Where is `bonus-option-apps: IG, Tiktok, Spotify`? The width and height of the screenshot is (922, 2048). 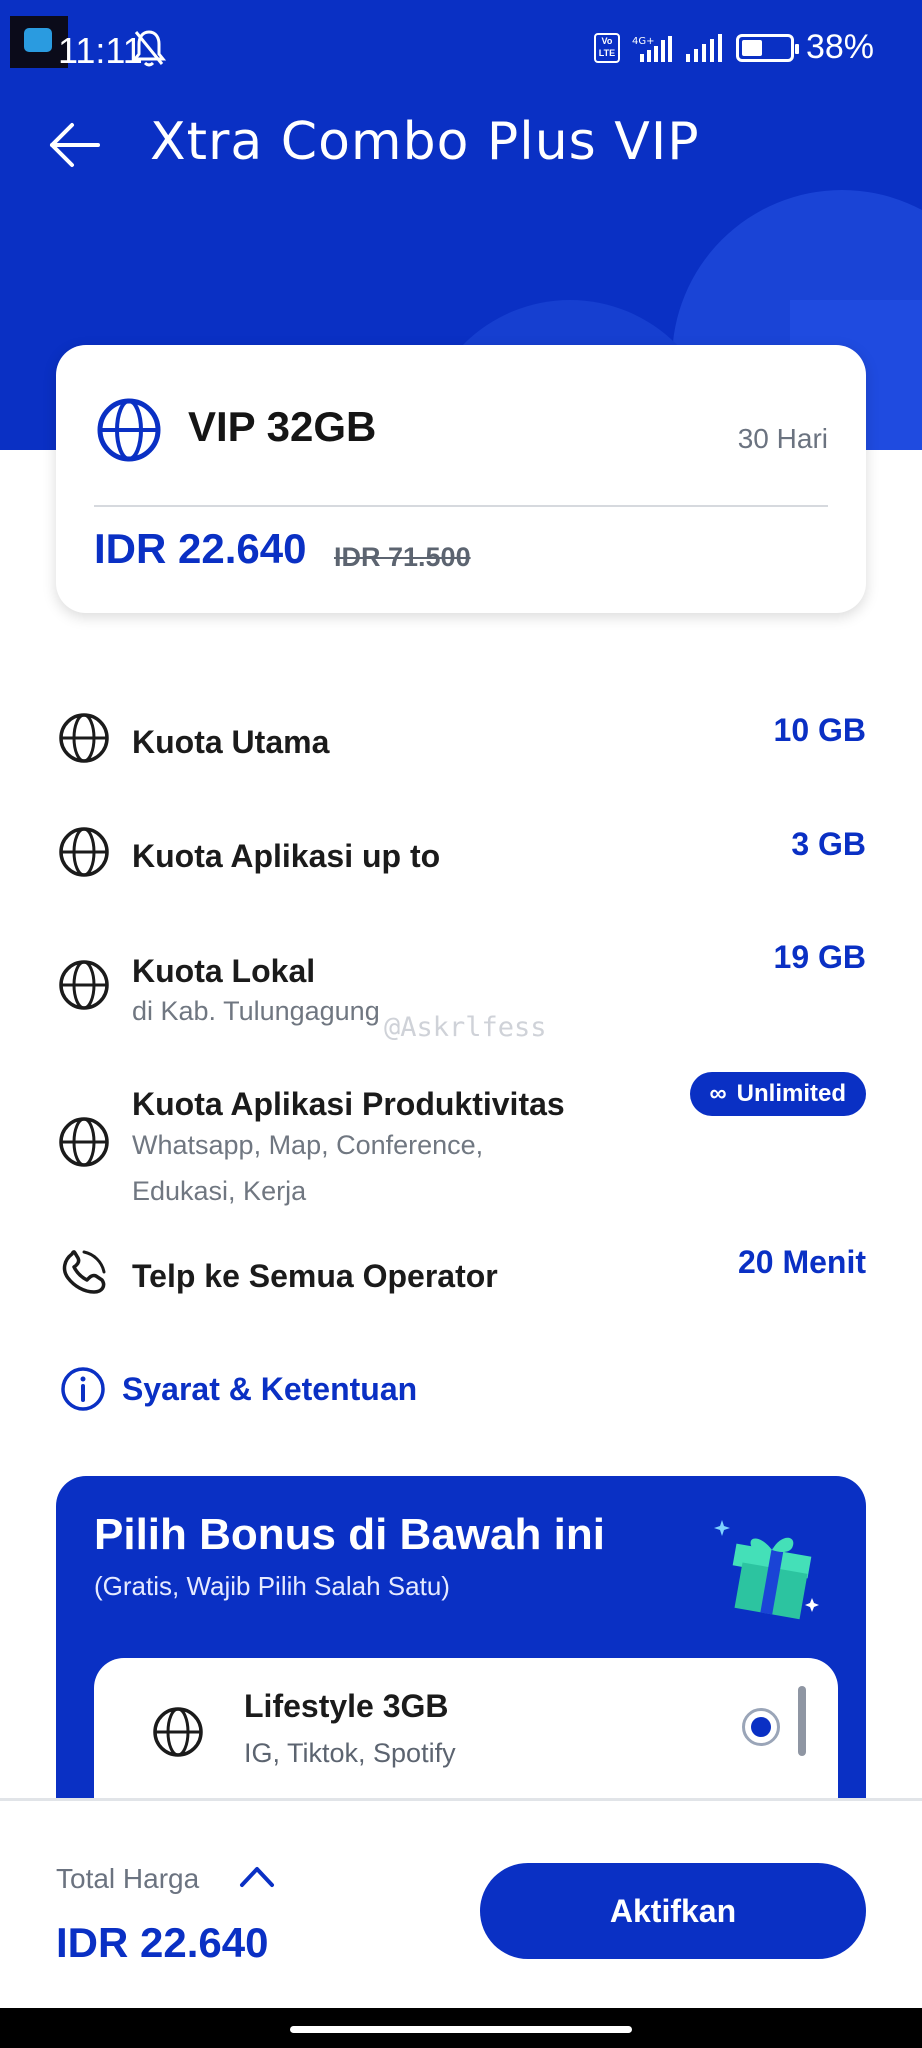 bonus-option-apps: IG, Tiktok, Spotify is located at coordinates (350, 1753).